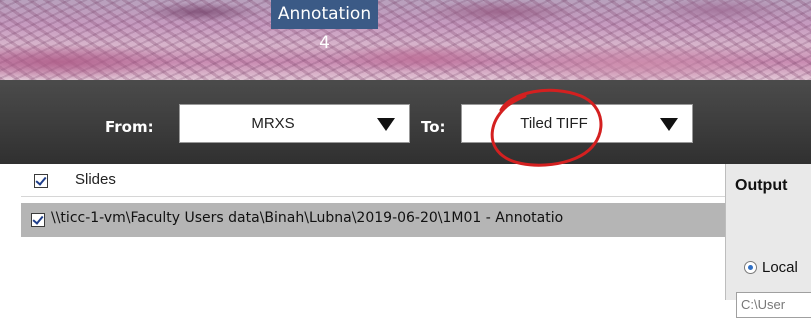  I want to click on to-format-dropdown: Tiled TIFF, so click(577, 123).